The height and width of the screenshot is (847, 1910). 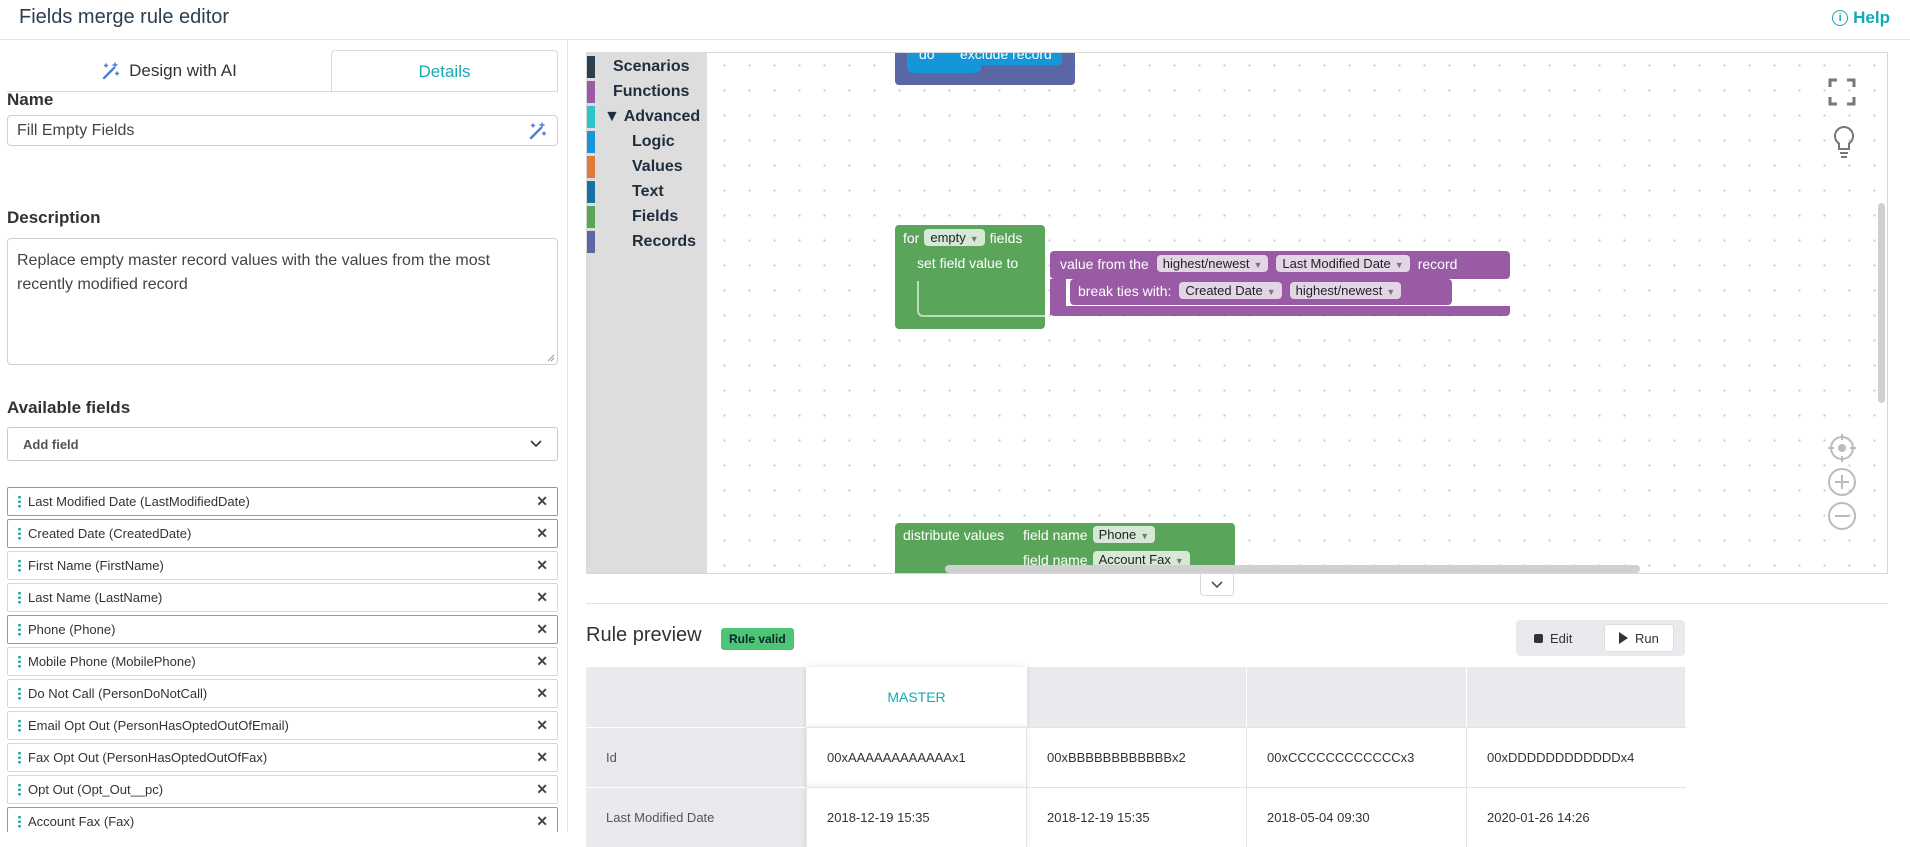 What do you see at coordinates (1237, 603) in the screenshot?
I see `divider` at bounding box center [1237, 603].